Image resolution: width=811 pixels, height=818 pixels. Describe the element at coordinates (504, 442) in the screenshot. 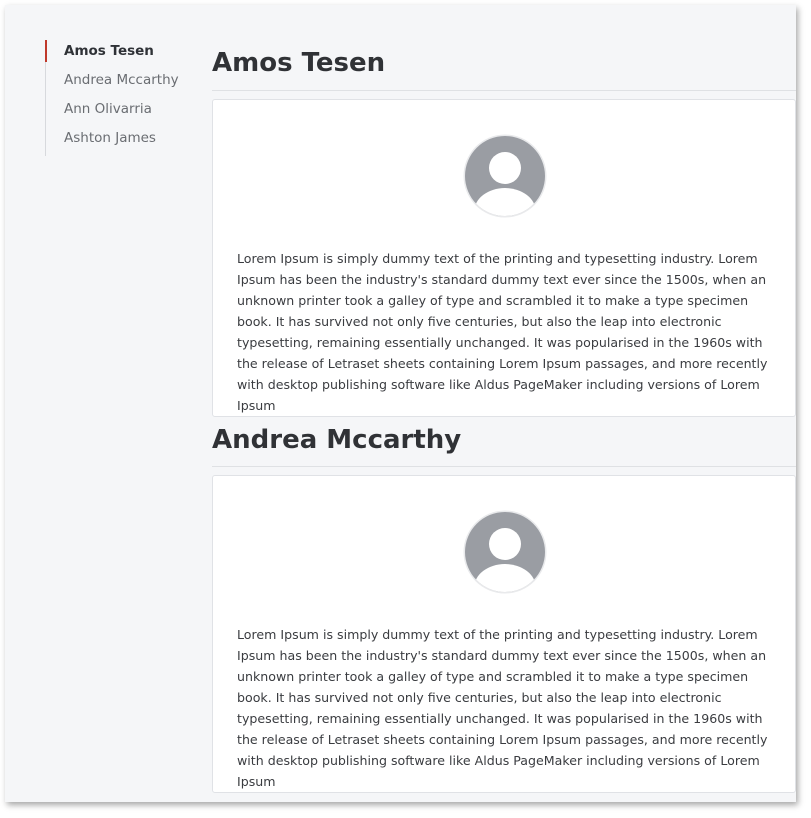

I see `profile-name-heading: Andrea Mccarthy` at that location.